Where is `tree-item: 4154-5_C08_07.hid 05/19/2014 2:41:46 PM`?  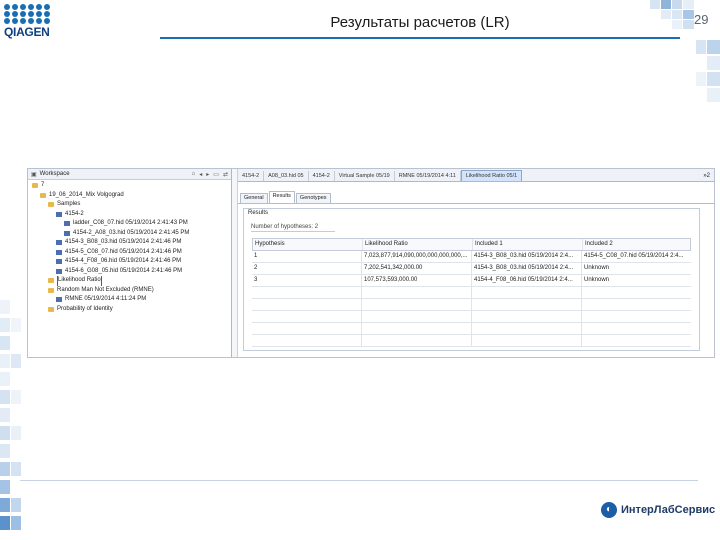 tree-item: 4154-5_C08_07.hid 05/19/2014 2:41:46 PM is located at coordinates (129, 253).